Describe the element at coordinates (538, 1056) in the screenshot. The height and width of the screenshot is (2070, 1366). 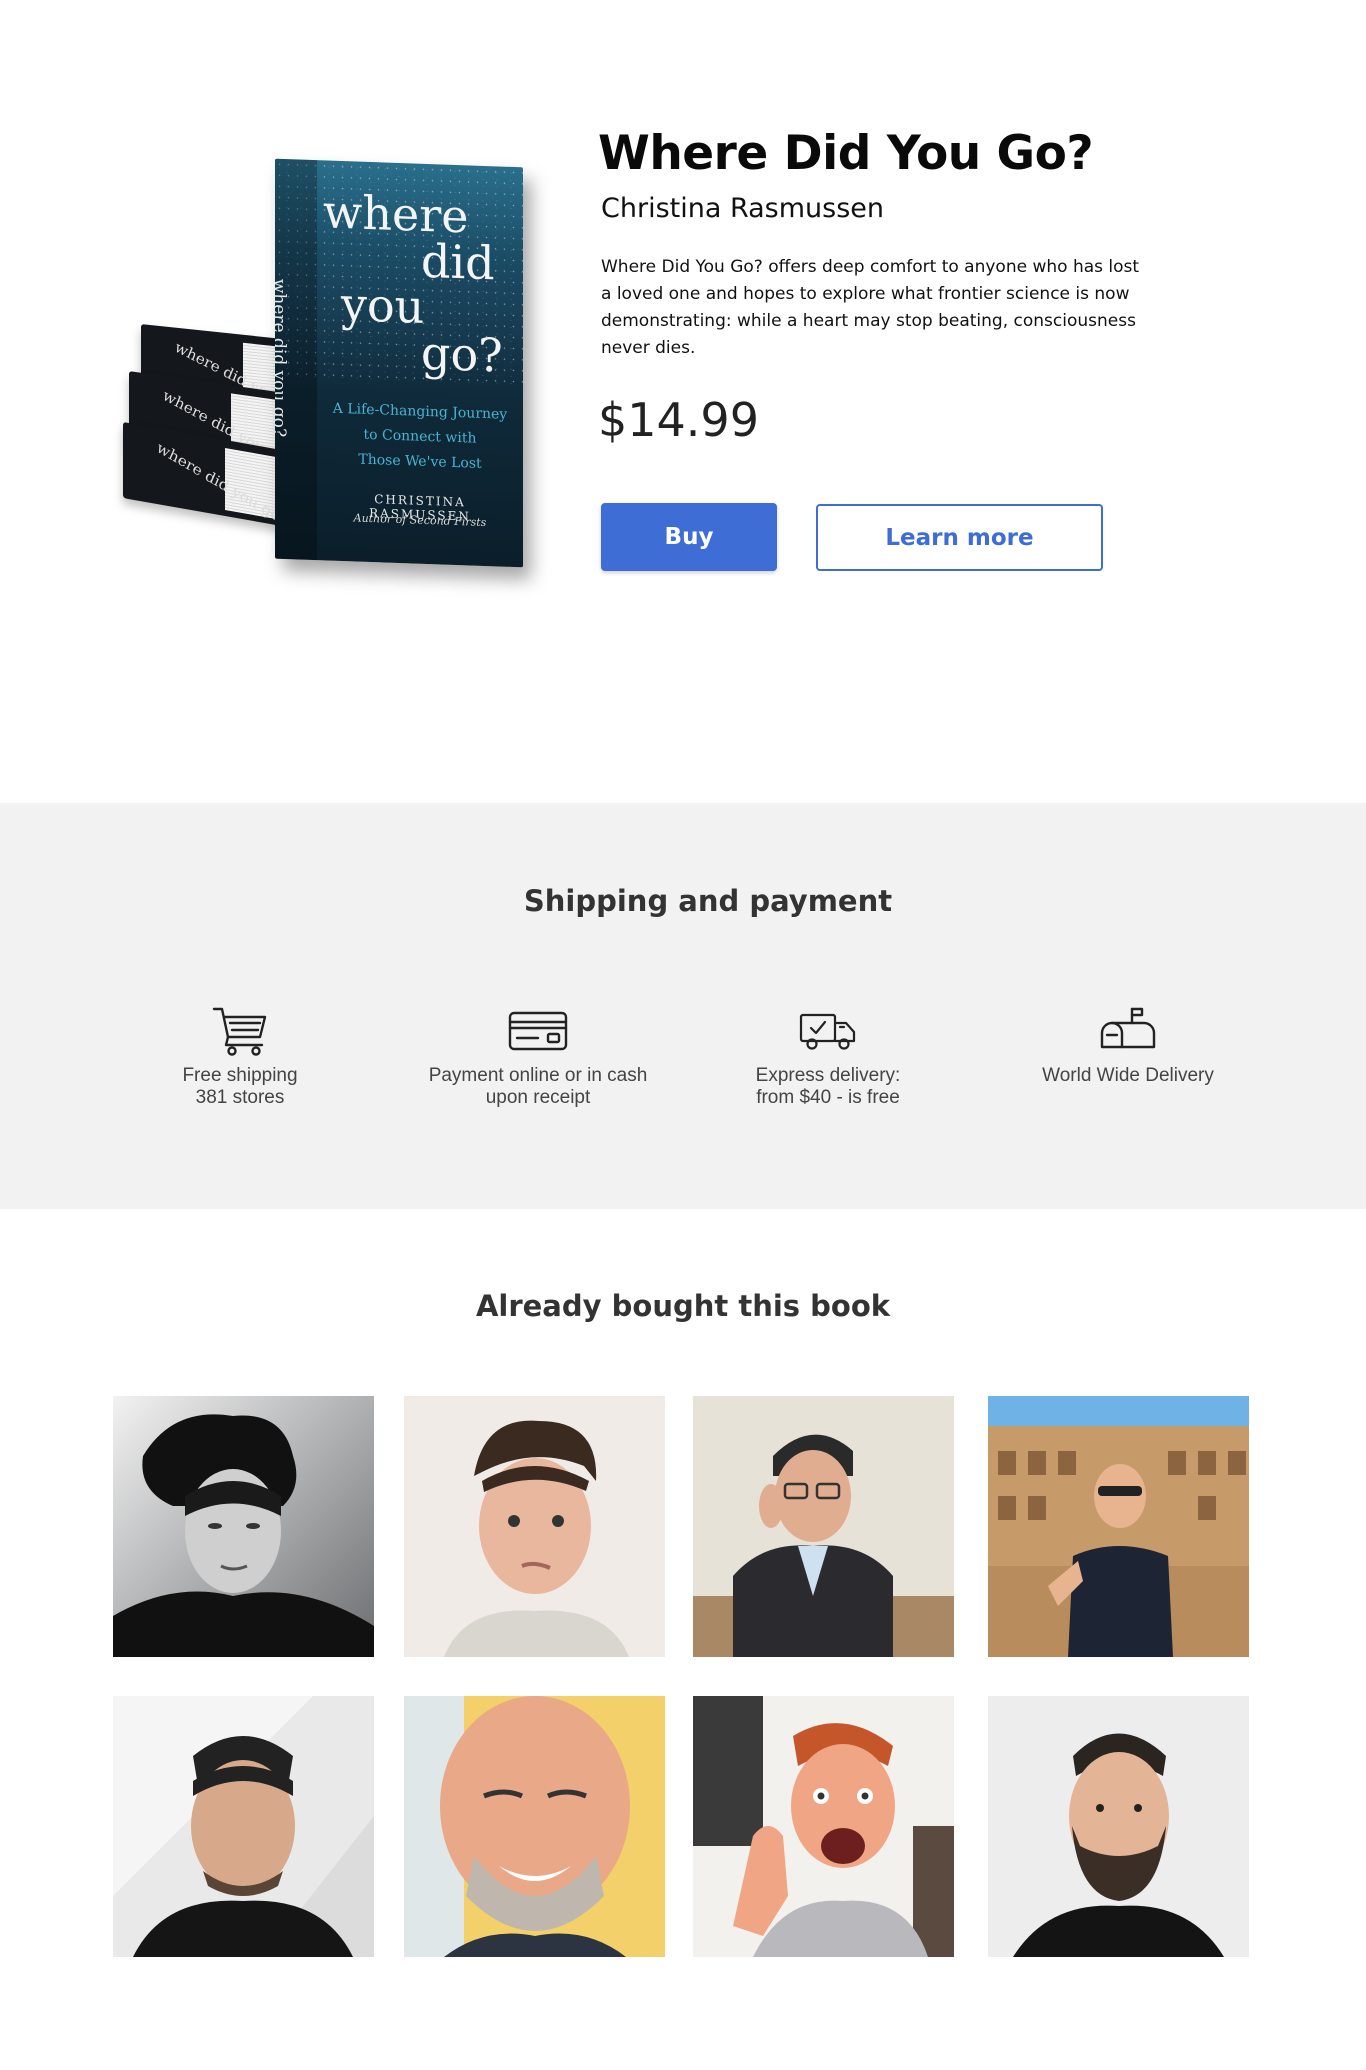
I see `shipping-feature-payment: Payment online or in cash upon receipt` at that location.